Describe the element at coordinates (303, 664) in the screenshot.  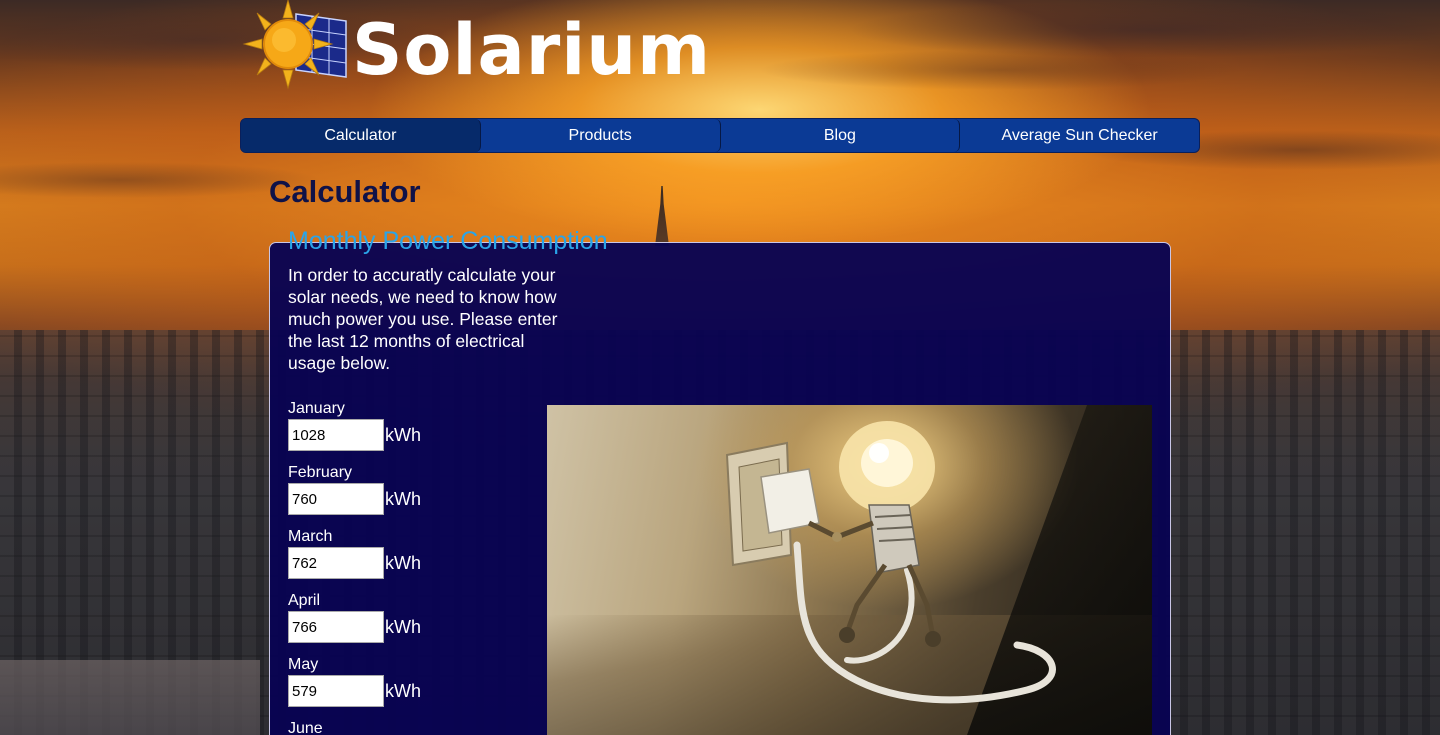
I see `month-label: May` at that location.